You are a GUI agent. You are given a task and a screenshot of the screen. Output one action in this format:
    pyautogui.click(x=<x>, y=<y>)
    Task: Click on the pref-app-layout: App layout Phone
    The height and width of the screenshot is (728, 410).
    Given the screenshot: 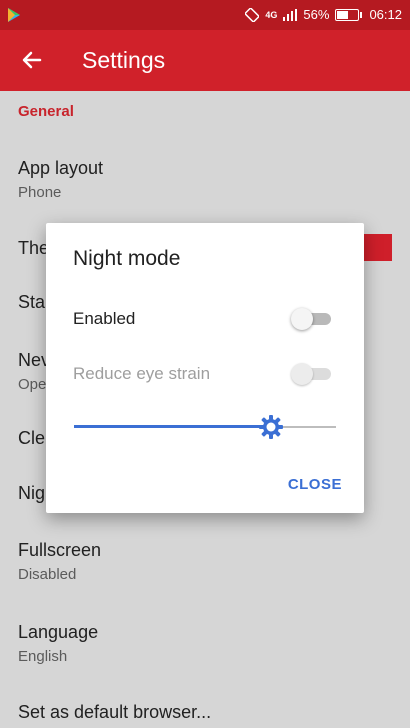 What is the action you would take?
    pyautogui.click(x=214, y=179)
    